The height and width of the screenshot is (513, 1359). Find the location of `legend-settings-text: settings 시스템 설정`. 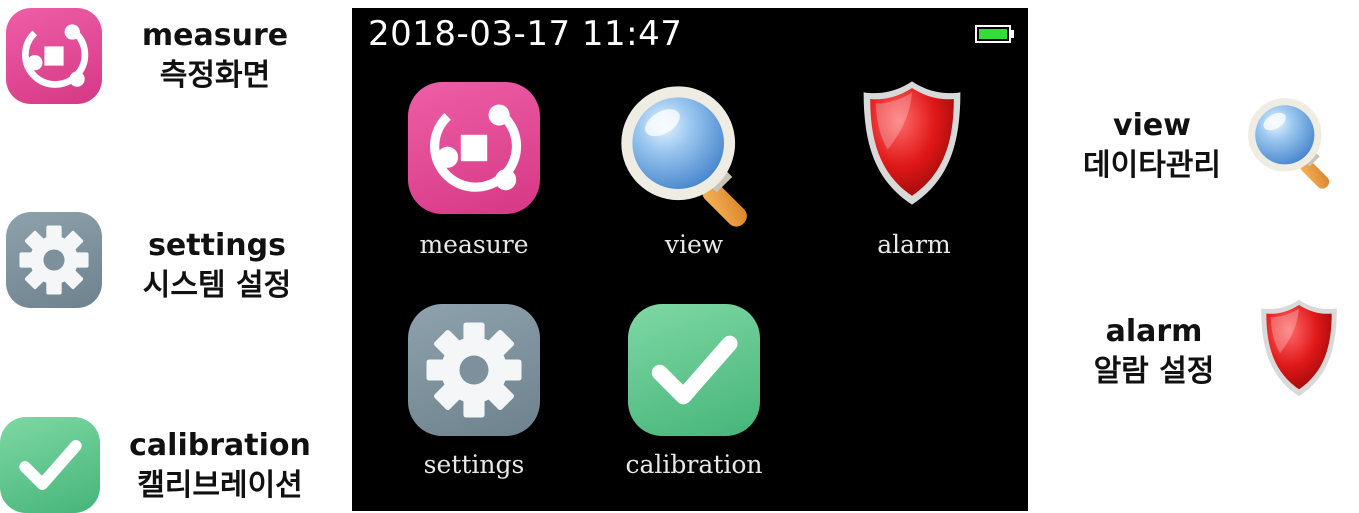

legend-settings-text: settings 시스템 설정 is located at coordinates (217, 266).